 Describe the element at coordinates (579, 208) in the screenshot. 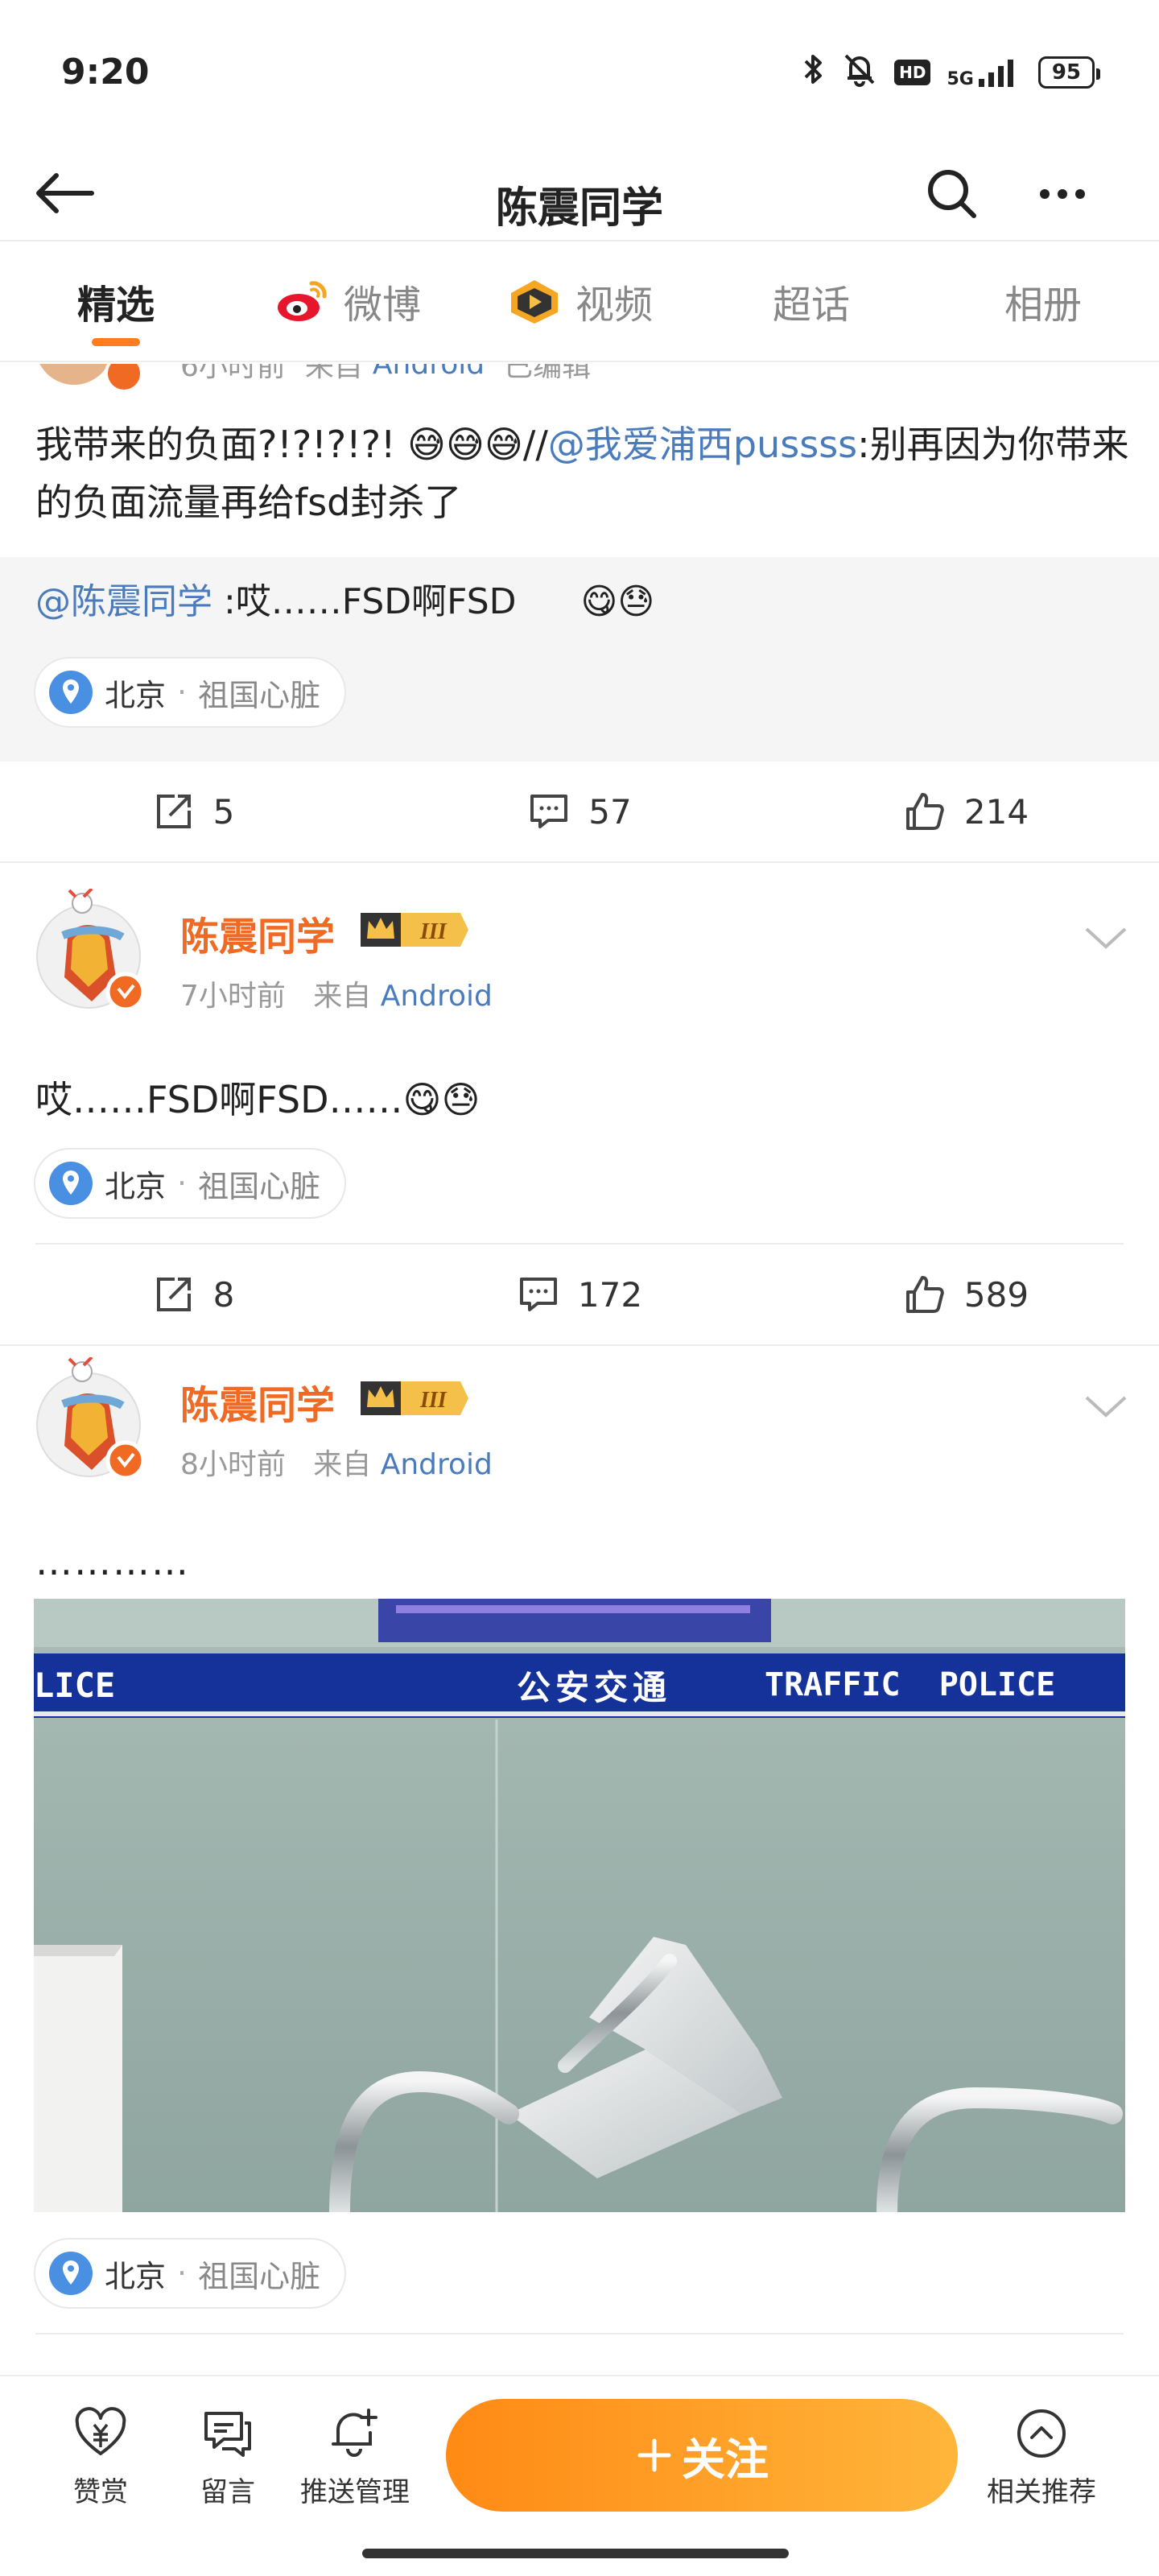

I see `page-title: 陈震同学` at that location.